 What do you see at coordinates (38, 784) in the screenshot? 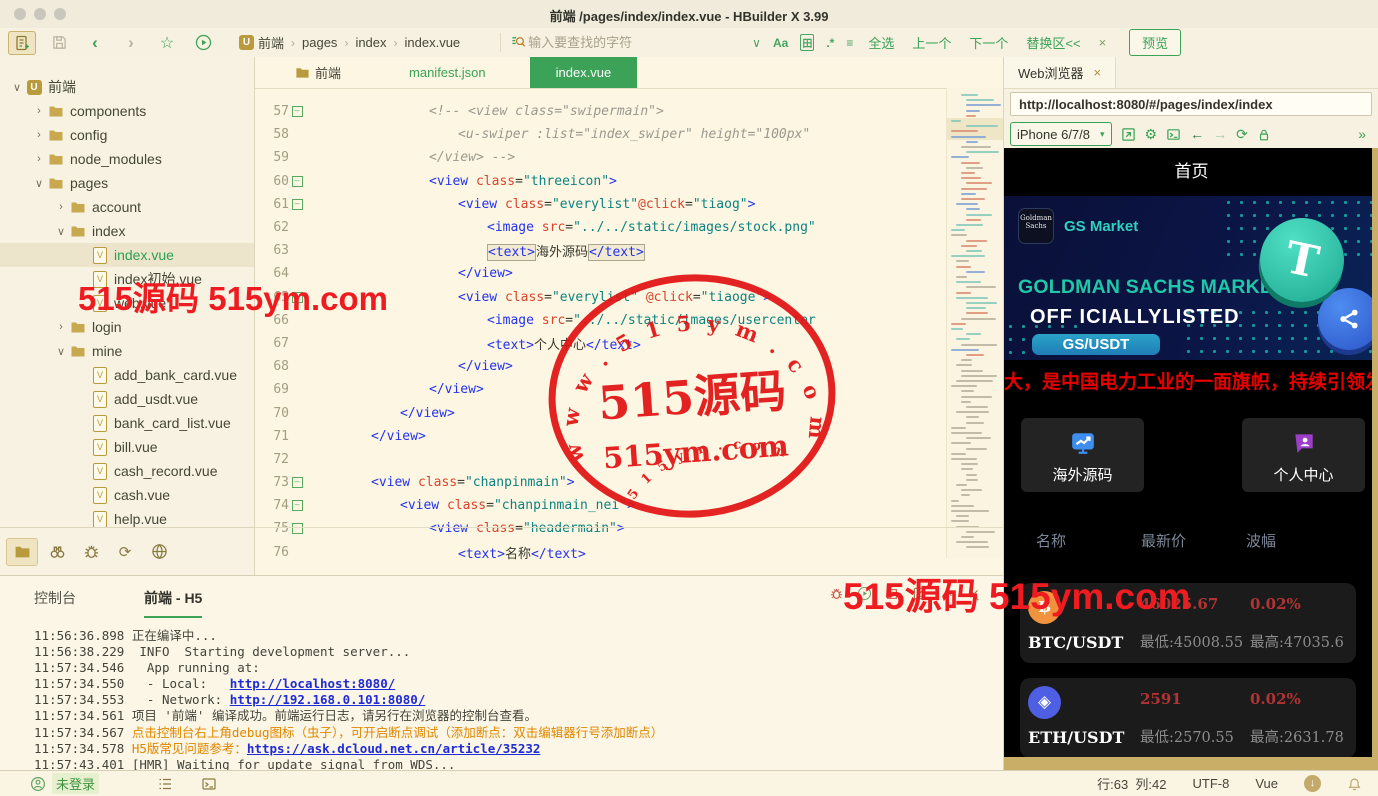
I see `account-icon` at bounding box center [38, 784].